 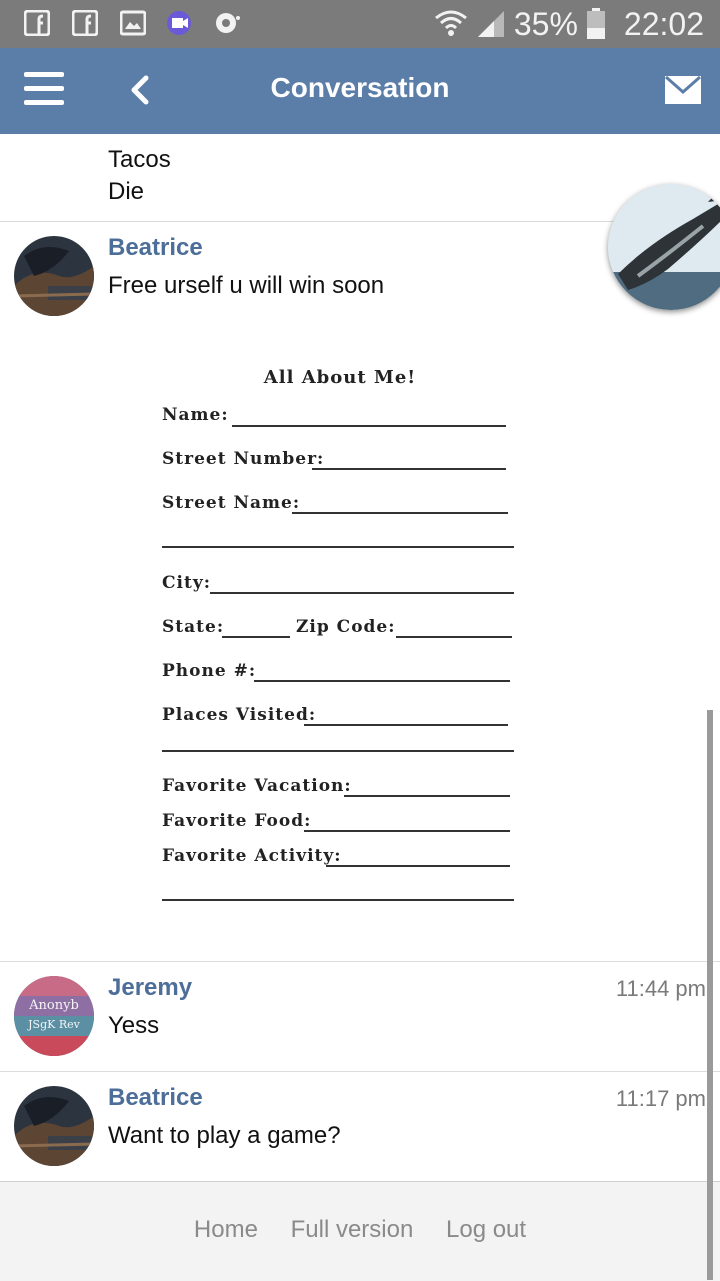 I want to click on scrollbar, so click(x=710, y=995).